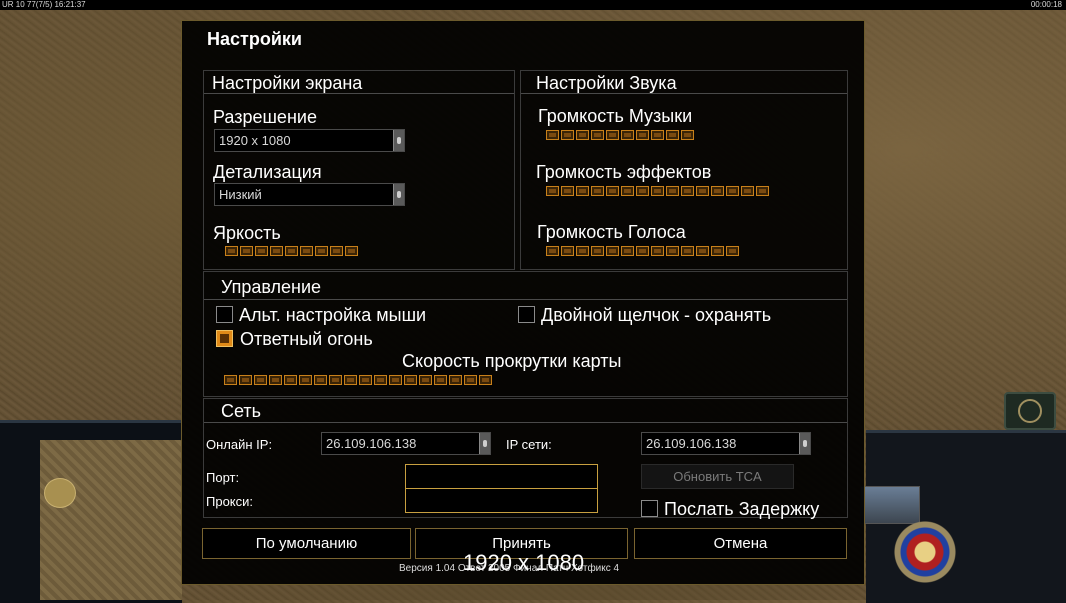  I want to click on return-fire-label: Ответный огонь, so click(306, 339).